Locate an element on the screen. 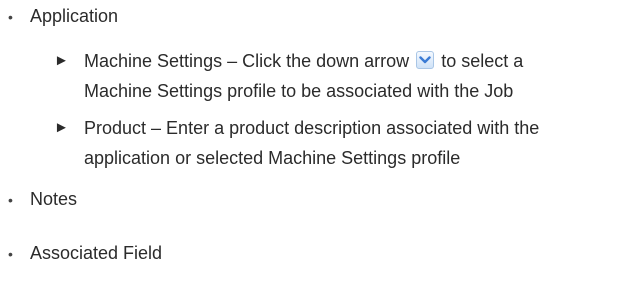 The image size is (635, 283). bullet-label: Associated Field is located at coordinates (96, 253).